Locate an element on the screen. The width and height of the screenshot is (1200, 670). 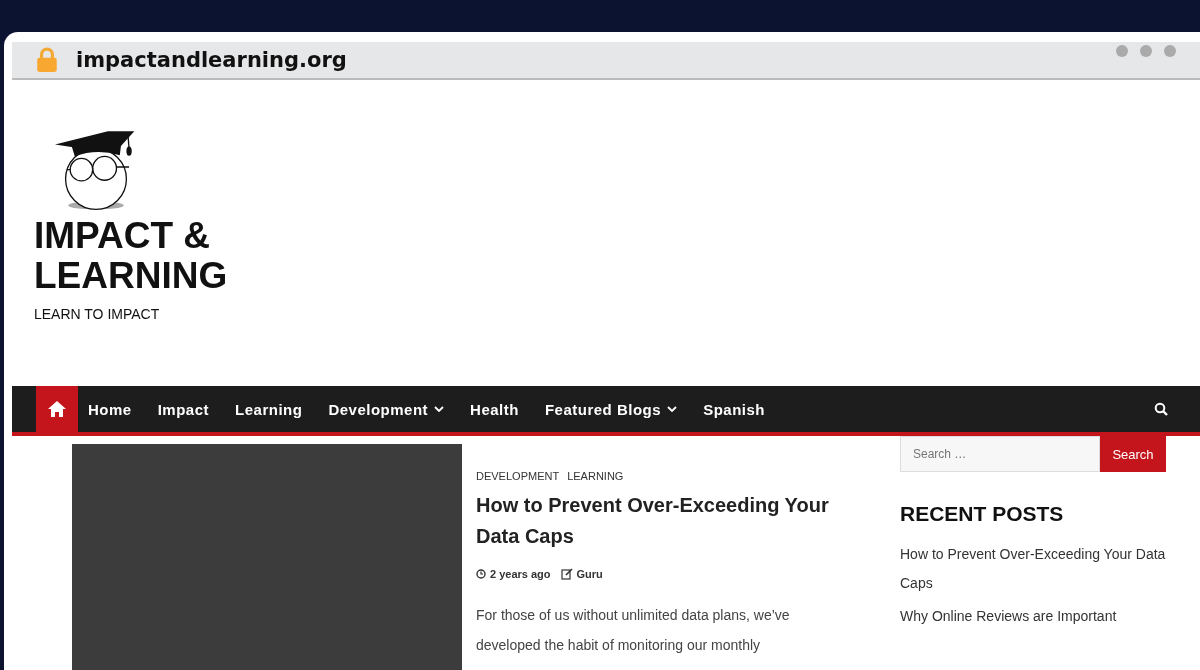
category-link: DEVELOPMENT is located at coordinates (518, 476).